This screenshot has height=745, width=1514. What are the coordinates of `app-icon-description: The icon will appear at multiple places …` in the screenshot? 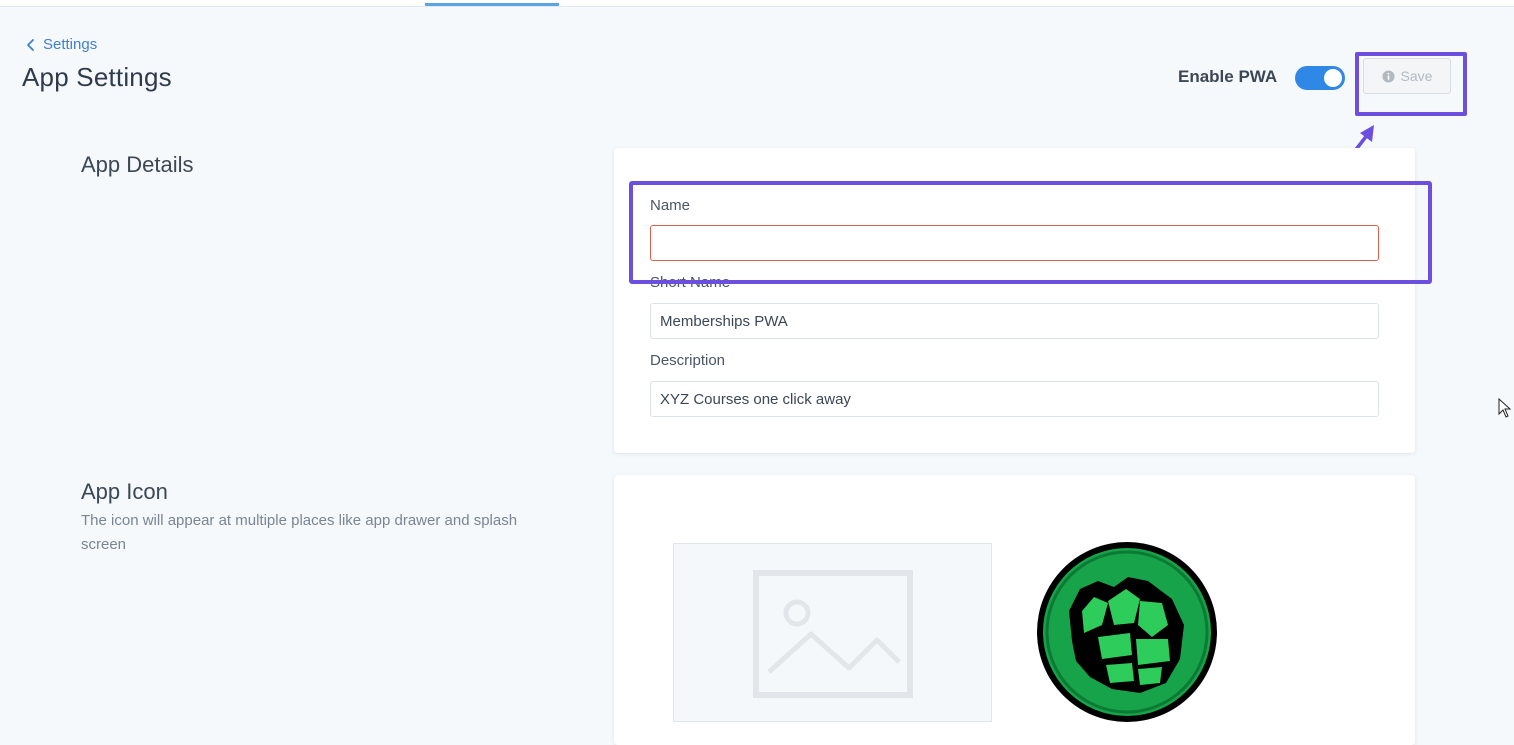 It's located at (299, 532).